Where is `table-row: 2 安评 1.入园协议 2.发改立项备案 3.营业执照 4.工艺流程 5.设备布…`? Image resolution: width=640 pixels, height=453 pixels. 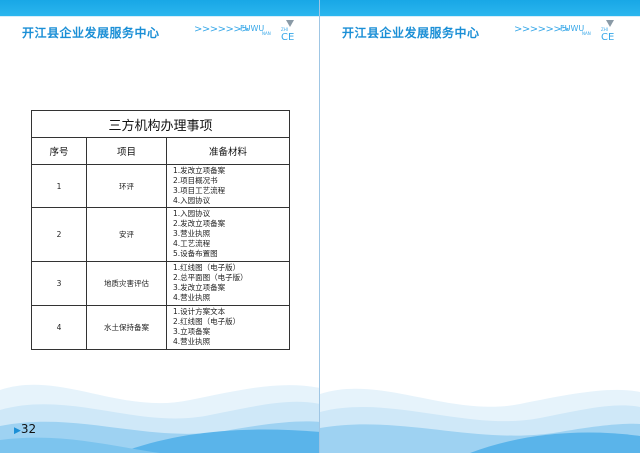 table-row: 2 安评 1.入园协议 2.发改立项备案 3.营业执照 4.工艺流程 5.设备布… is located at coordinates (161, 234).